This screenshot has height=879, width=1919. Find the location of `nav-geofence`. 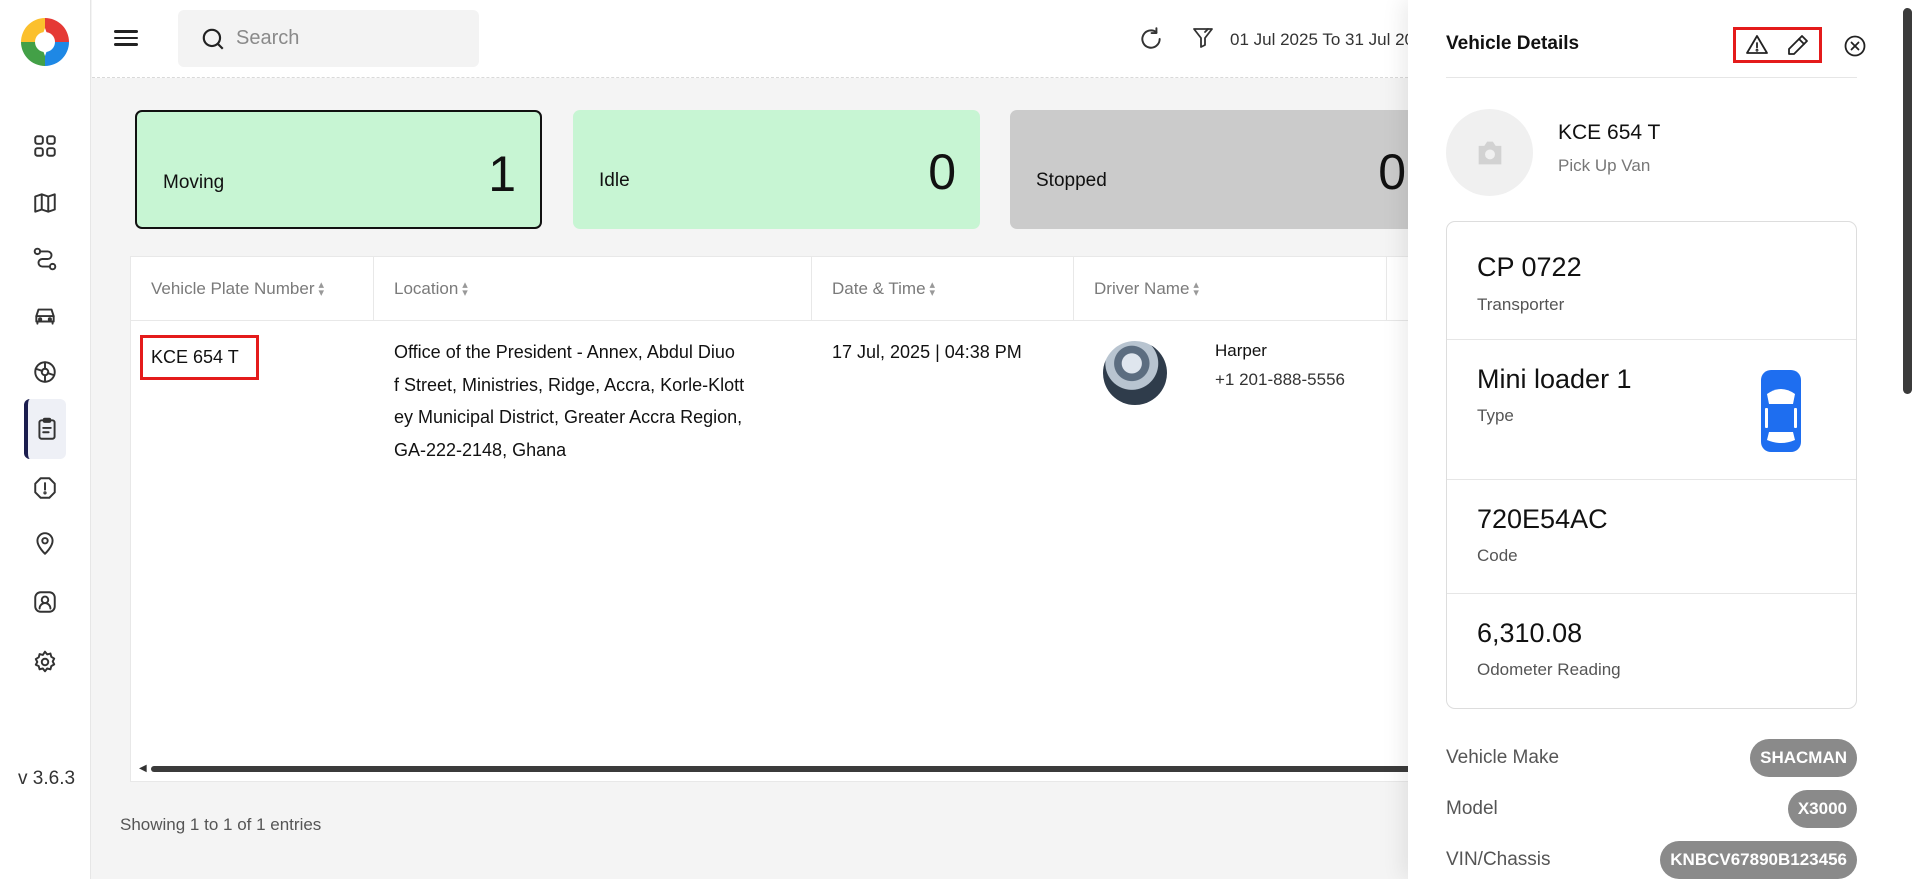

nav-geofence is located at coordinates (45, 544).